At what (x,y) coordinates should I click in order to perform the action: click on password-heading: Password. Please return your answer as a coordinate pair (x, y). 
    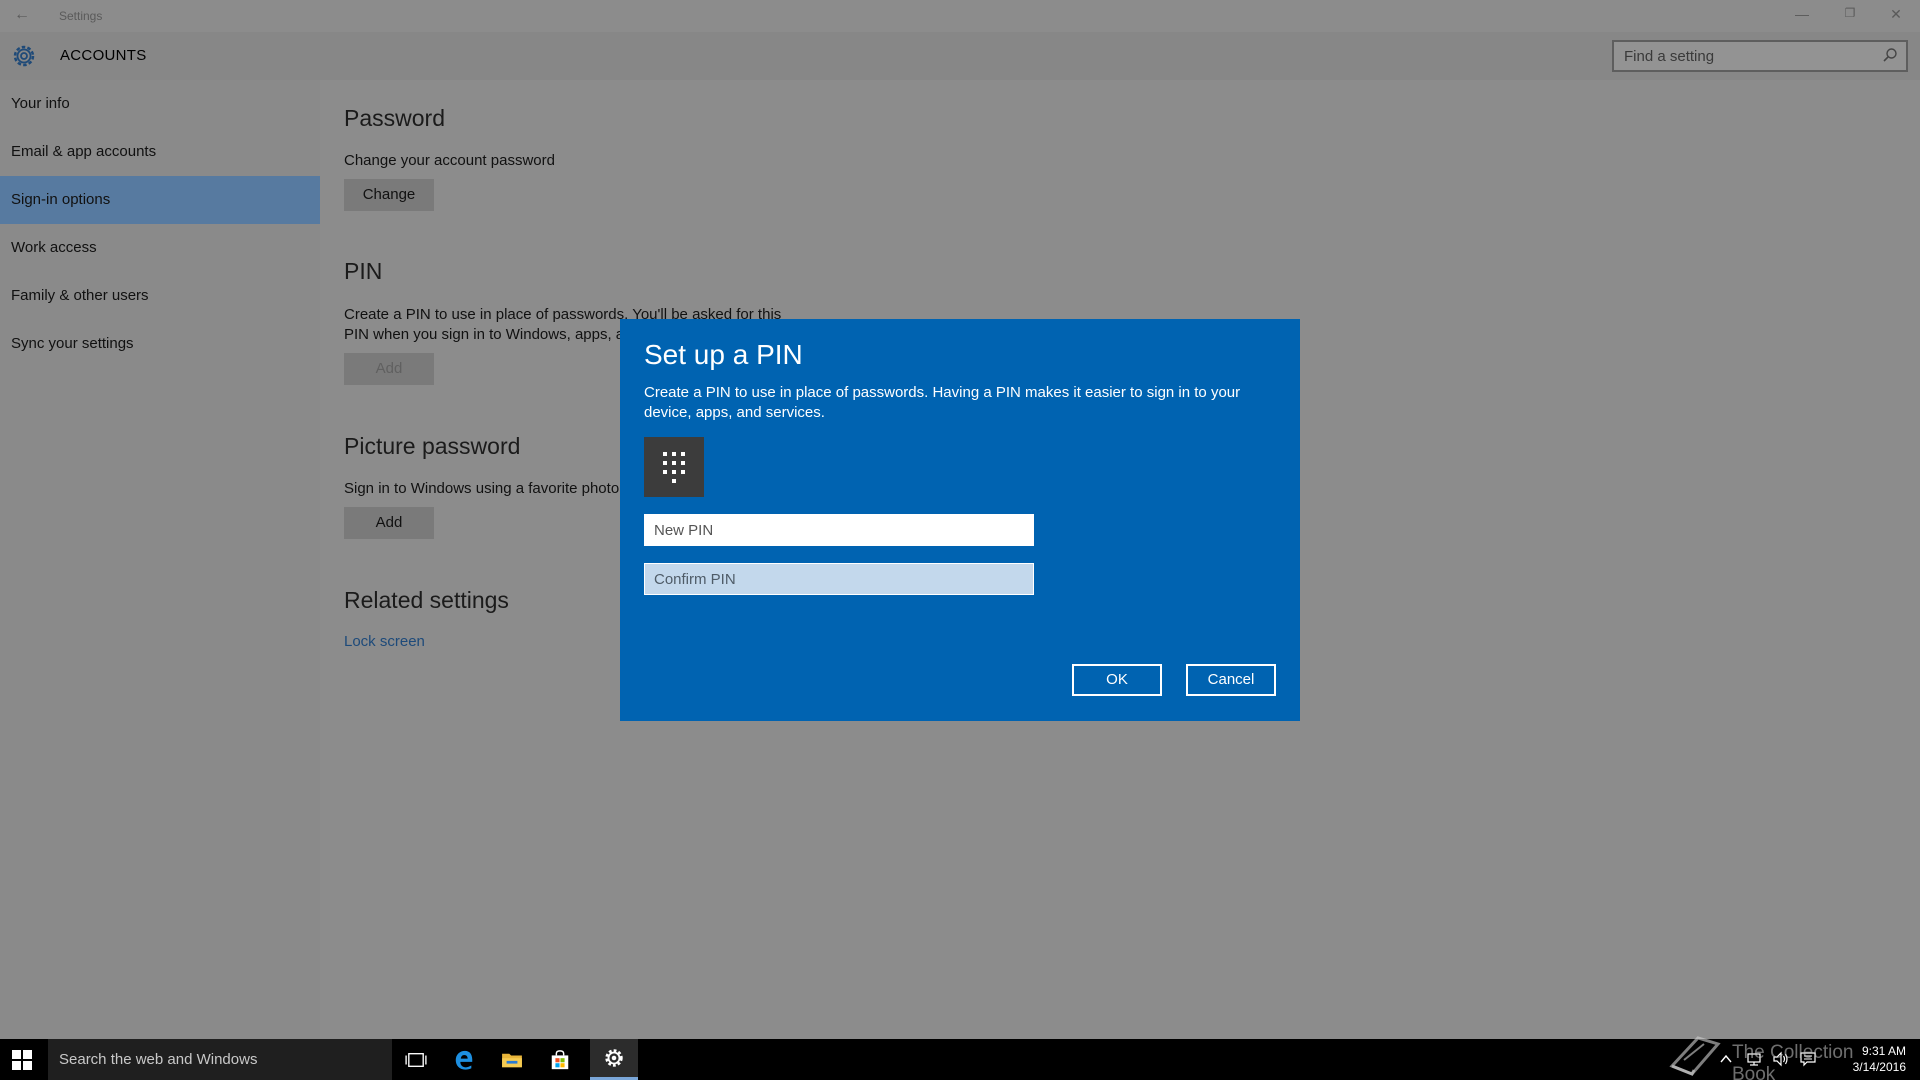
    Looking at the image, I should click on (394, 118).